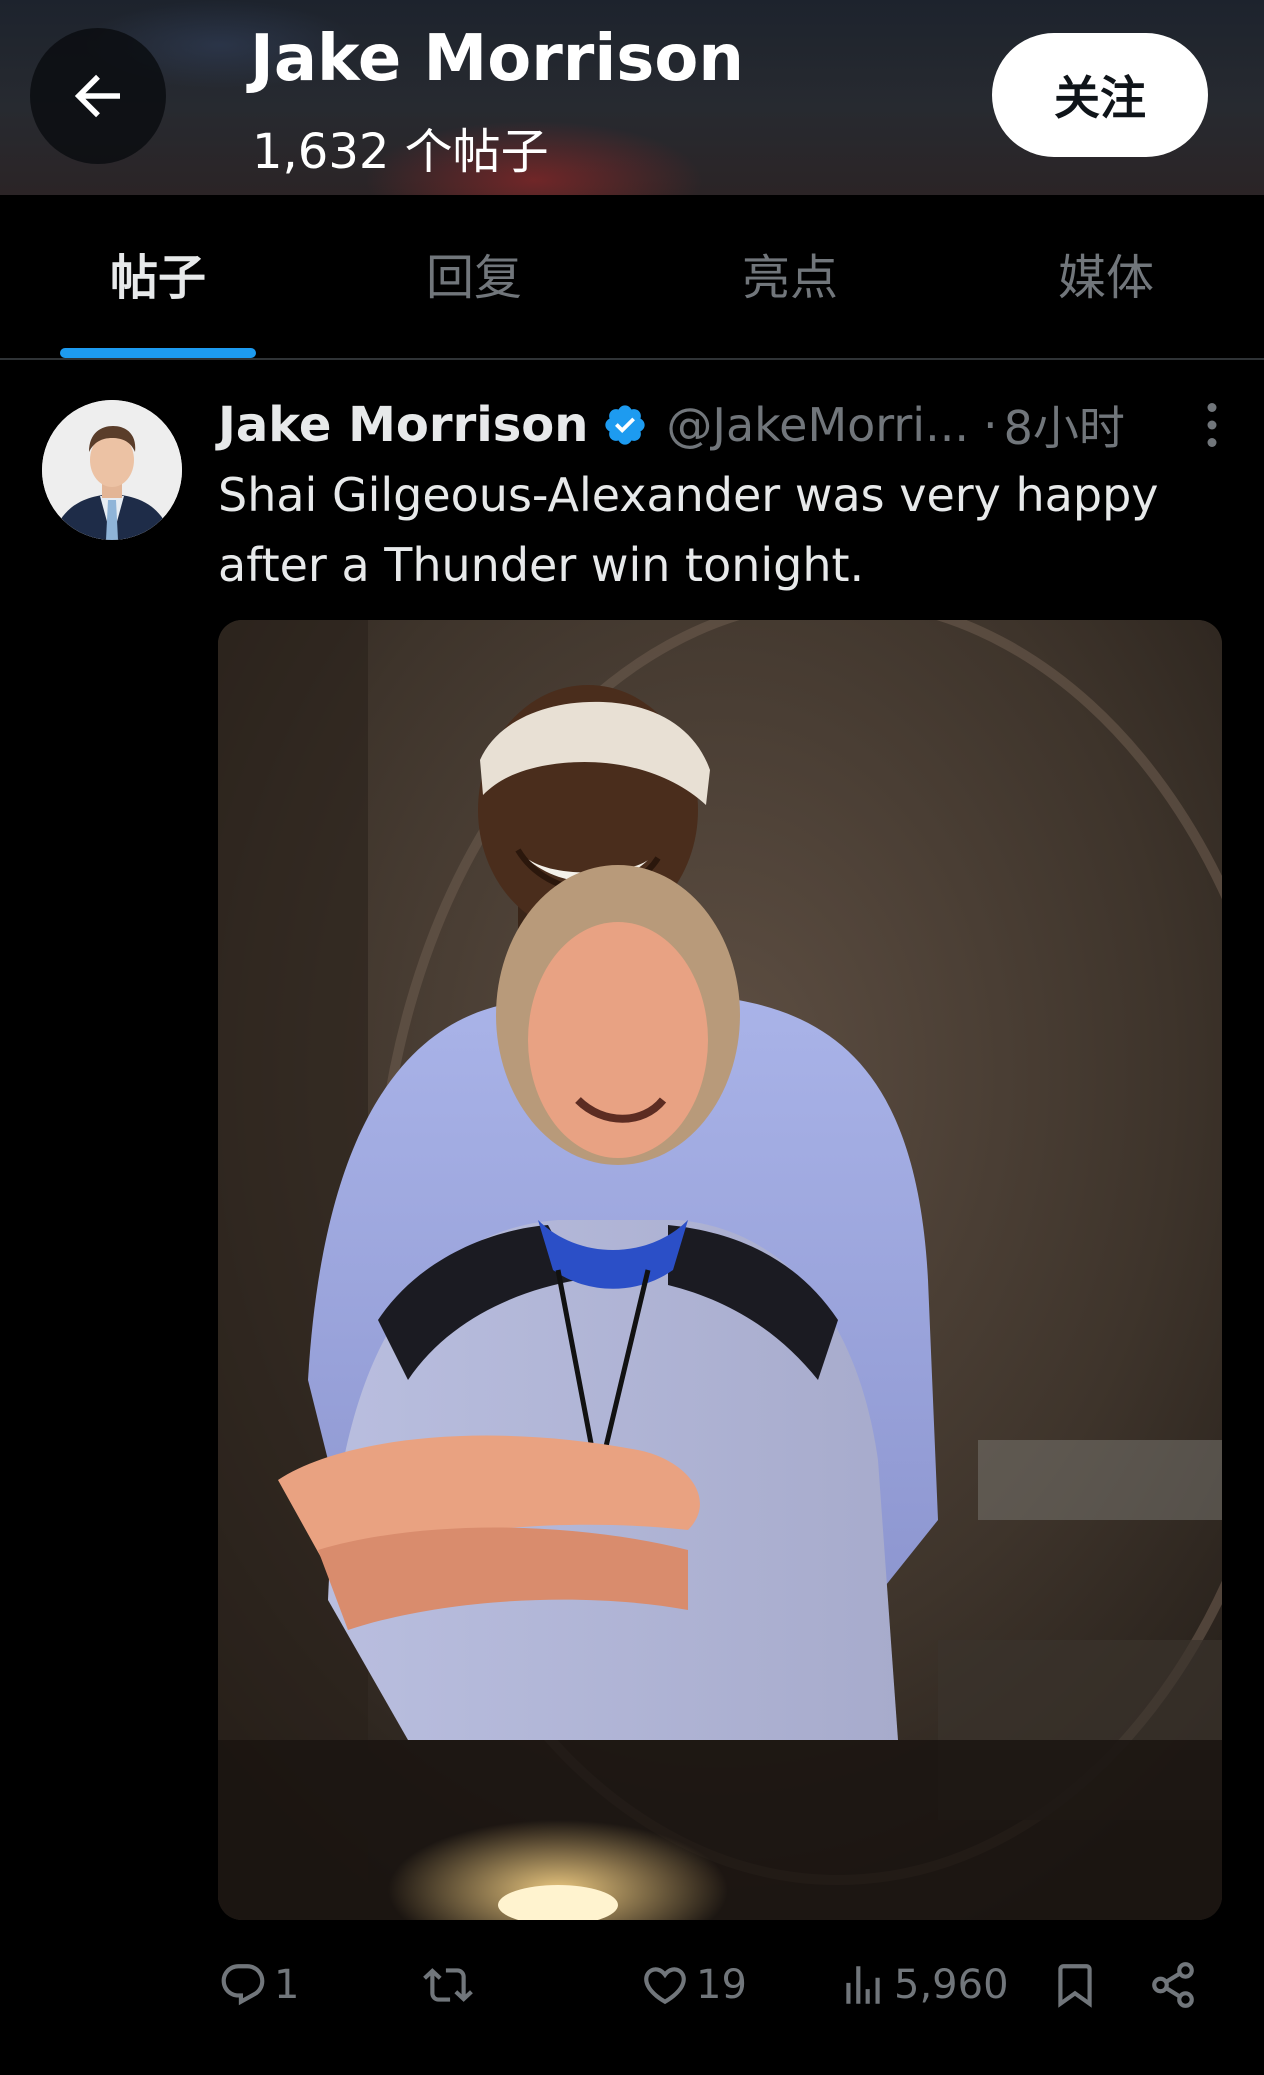 This screenshot has width=1264, height=2075. I want to click on tab-highlights: 亮点, so click(790, 276).